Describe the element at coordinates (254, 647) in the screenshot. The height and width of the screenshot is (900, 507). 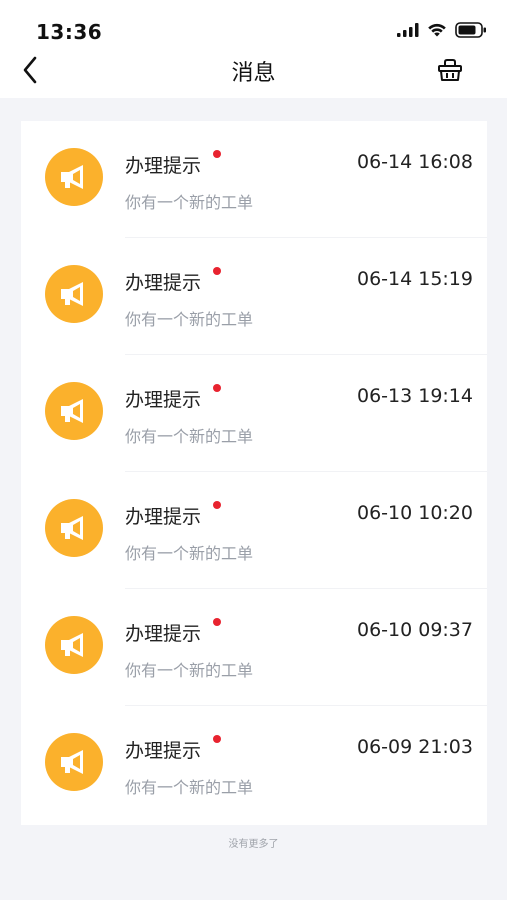
I see `message-item: 办理提示 06-10 09:37 你有一个新的工单` at that location.